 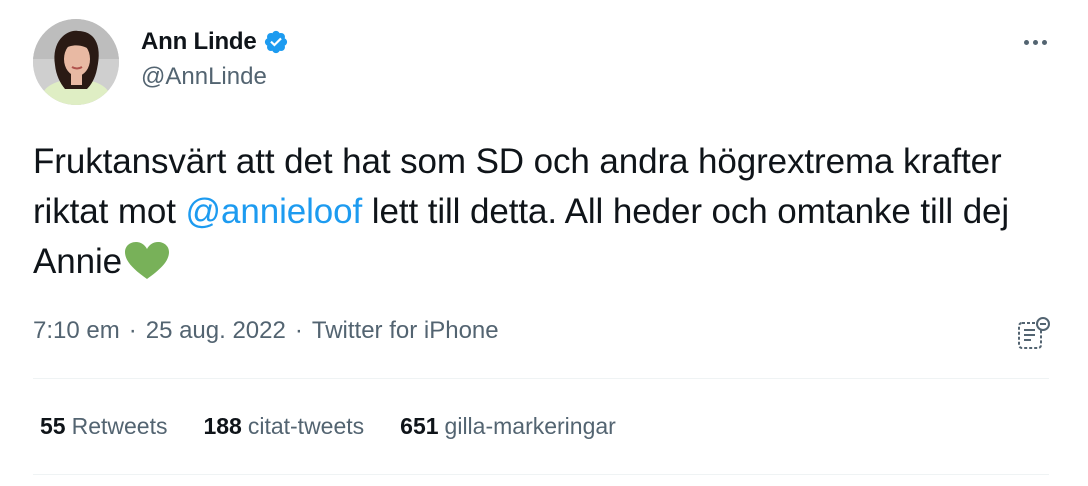 I want to click on avatar-image, so click(x=76, y=62).